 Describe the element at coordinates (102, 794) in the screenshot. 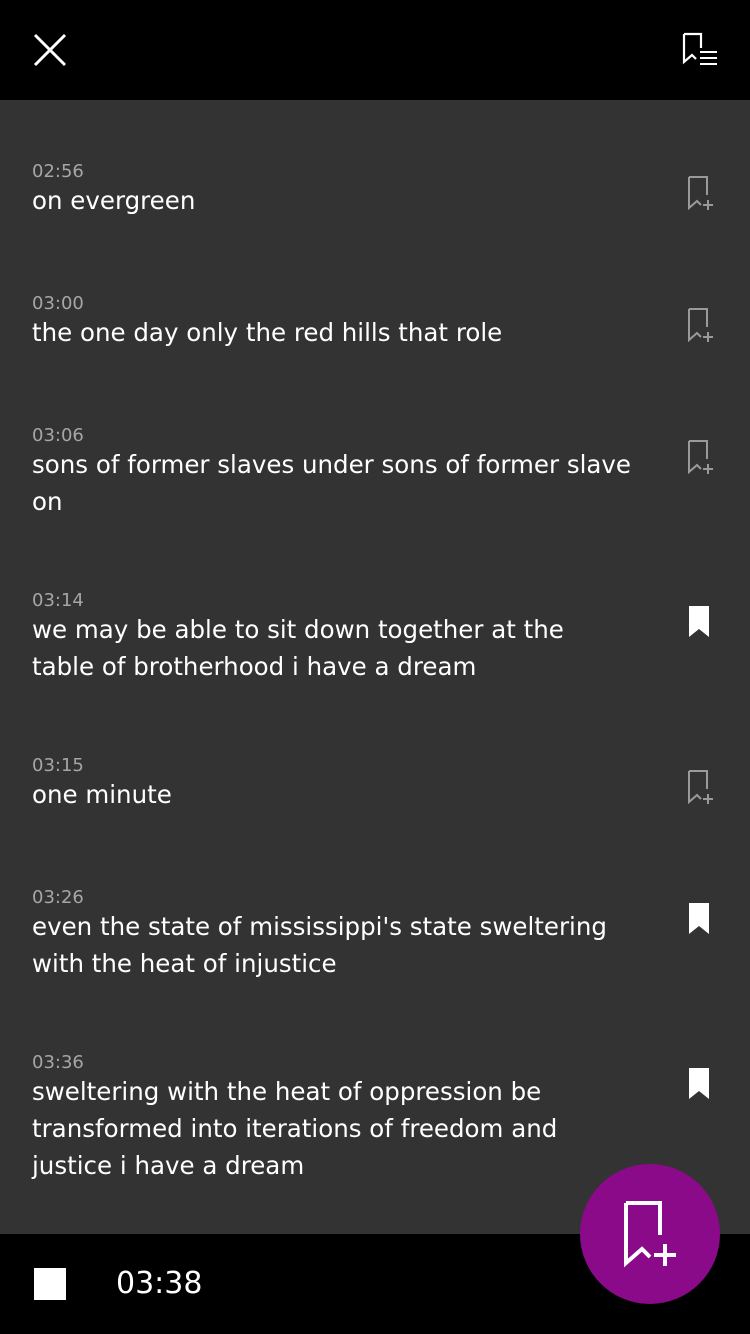

I see `entry-text: one minute` at that location.